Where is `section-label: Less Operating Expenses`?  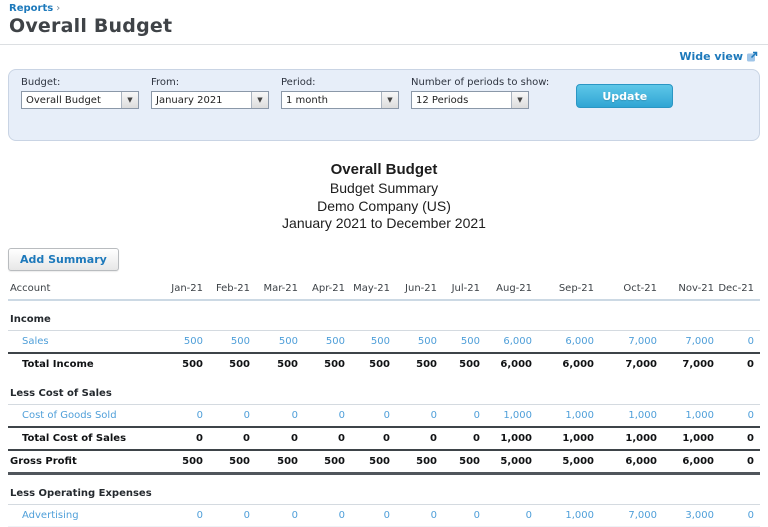 section-label: Less Operating Expenses is located at coordinates (384, 489).